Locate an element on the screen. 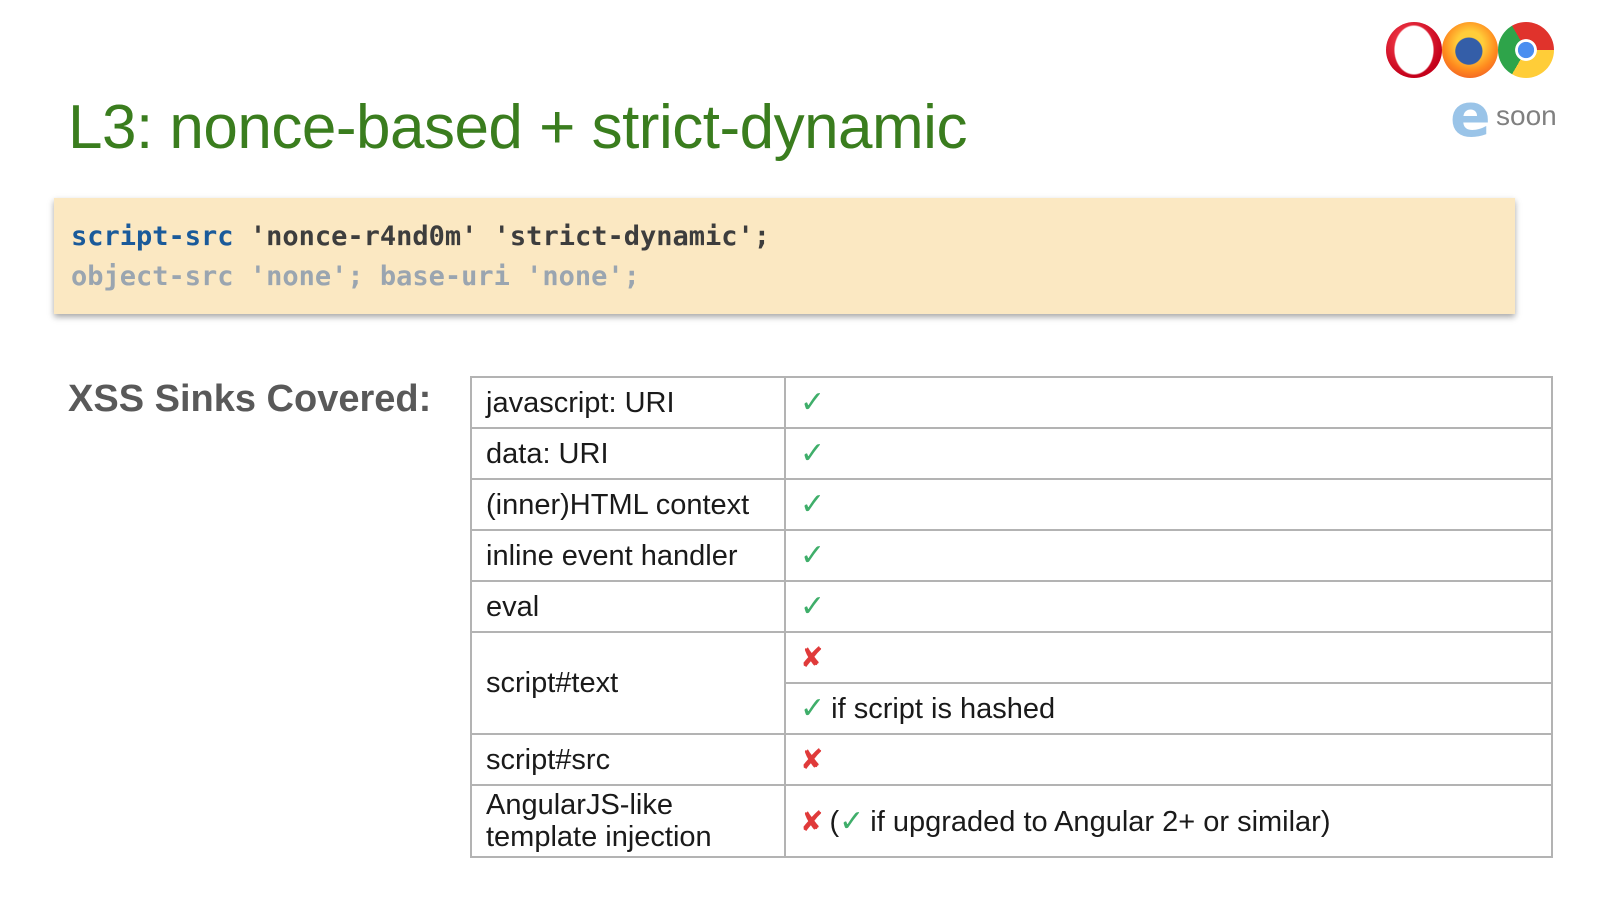 This screenshot has height=900, width=1600. sink-name: (inner)HTML context is located at coordinates (628, 504).